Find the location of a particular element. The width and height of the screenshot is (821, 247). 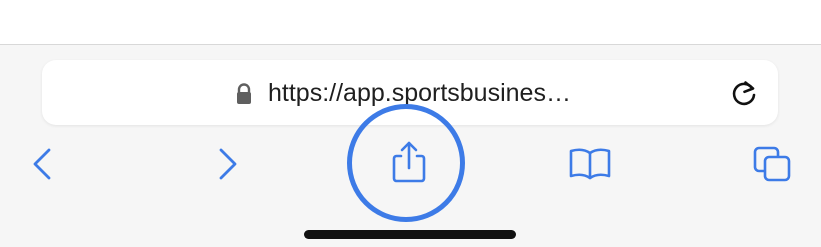

share-icon is located at coordinates (409, 162).